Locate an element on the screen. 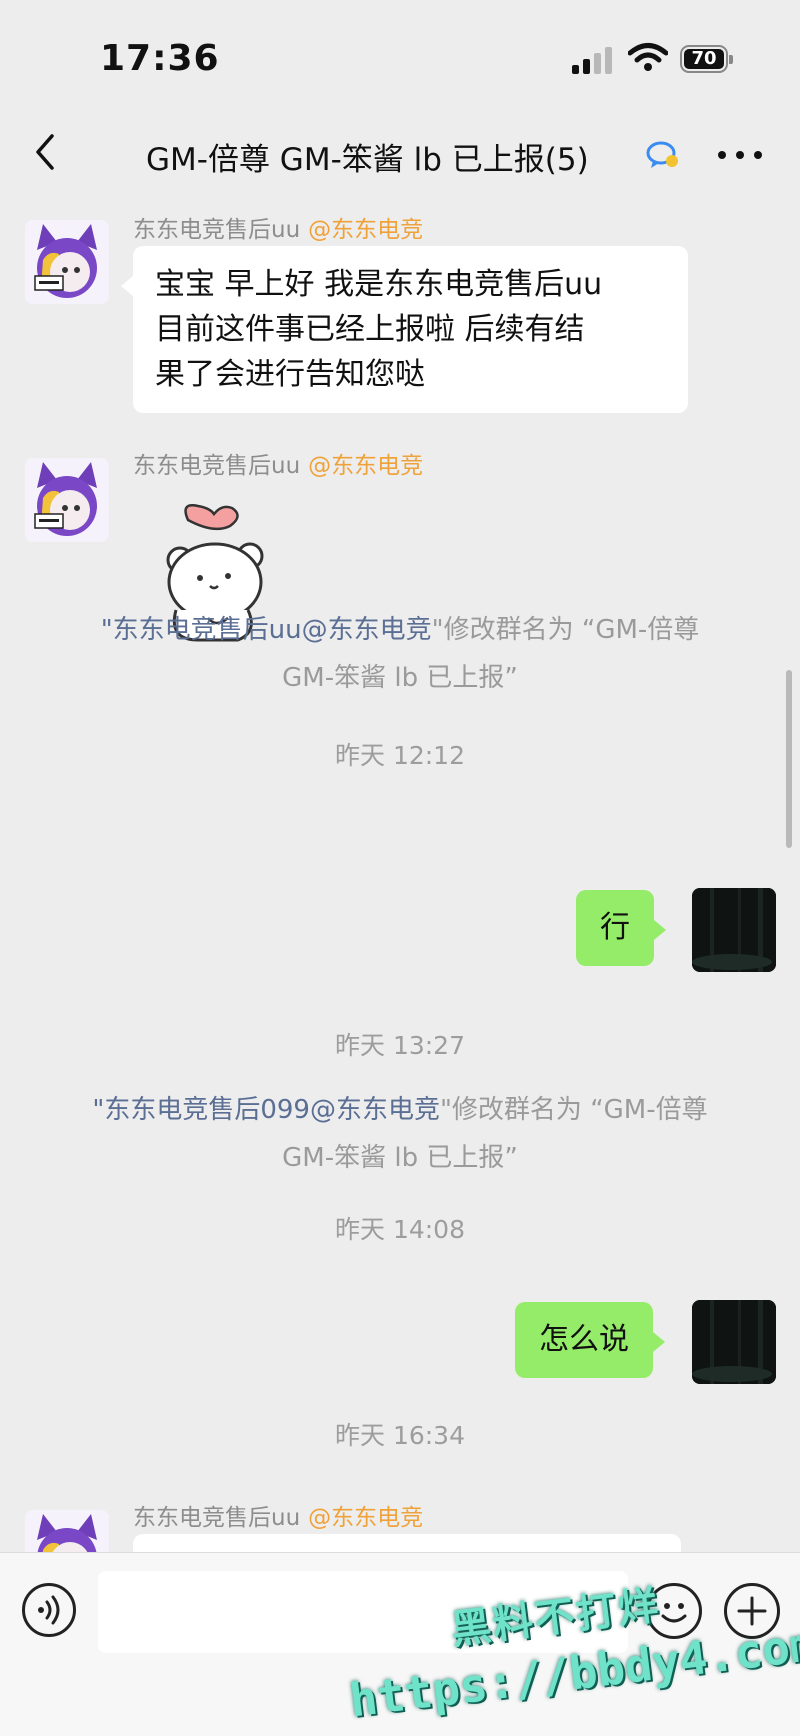 This screenshot has width=800, height=1736. battery-icon: 70 is located at coordinates (706, 59).